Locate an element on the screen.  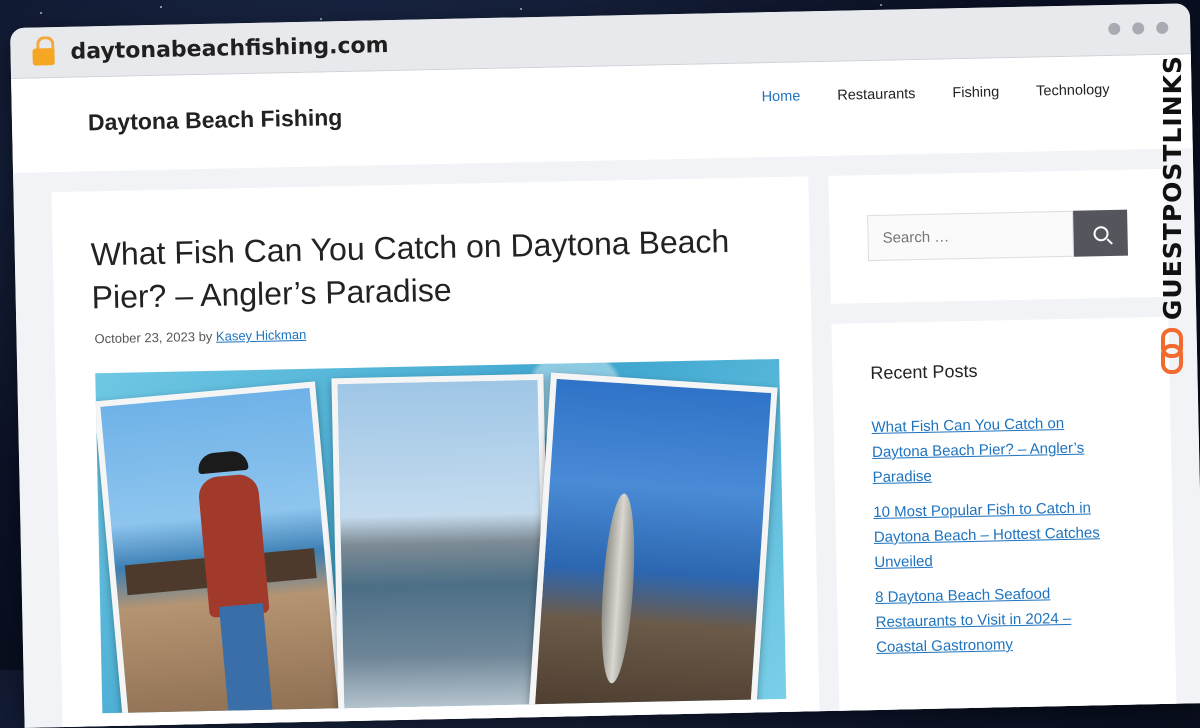
url-text: daytonabeachfishing.com is located at coordinates (229, 49).